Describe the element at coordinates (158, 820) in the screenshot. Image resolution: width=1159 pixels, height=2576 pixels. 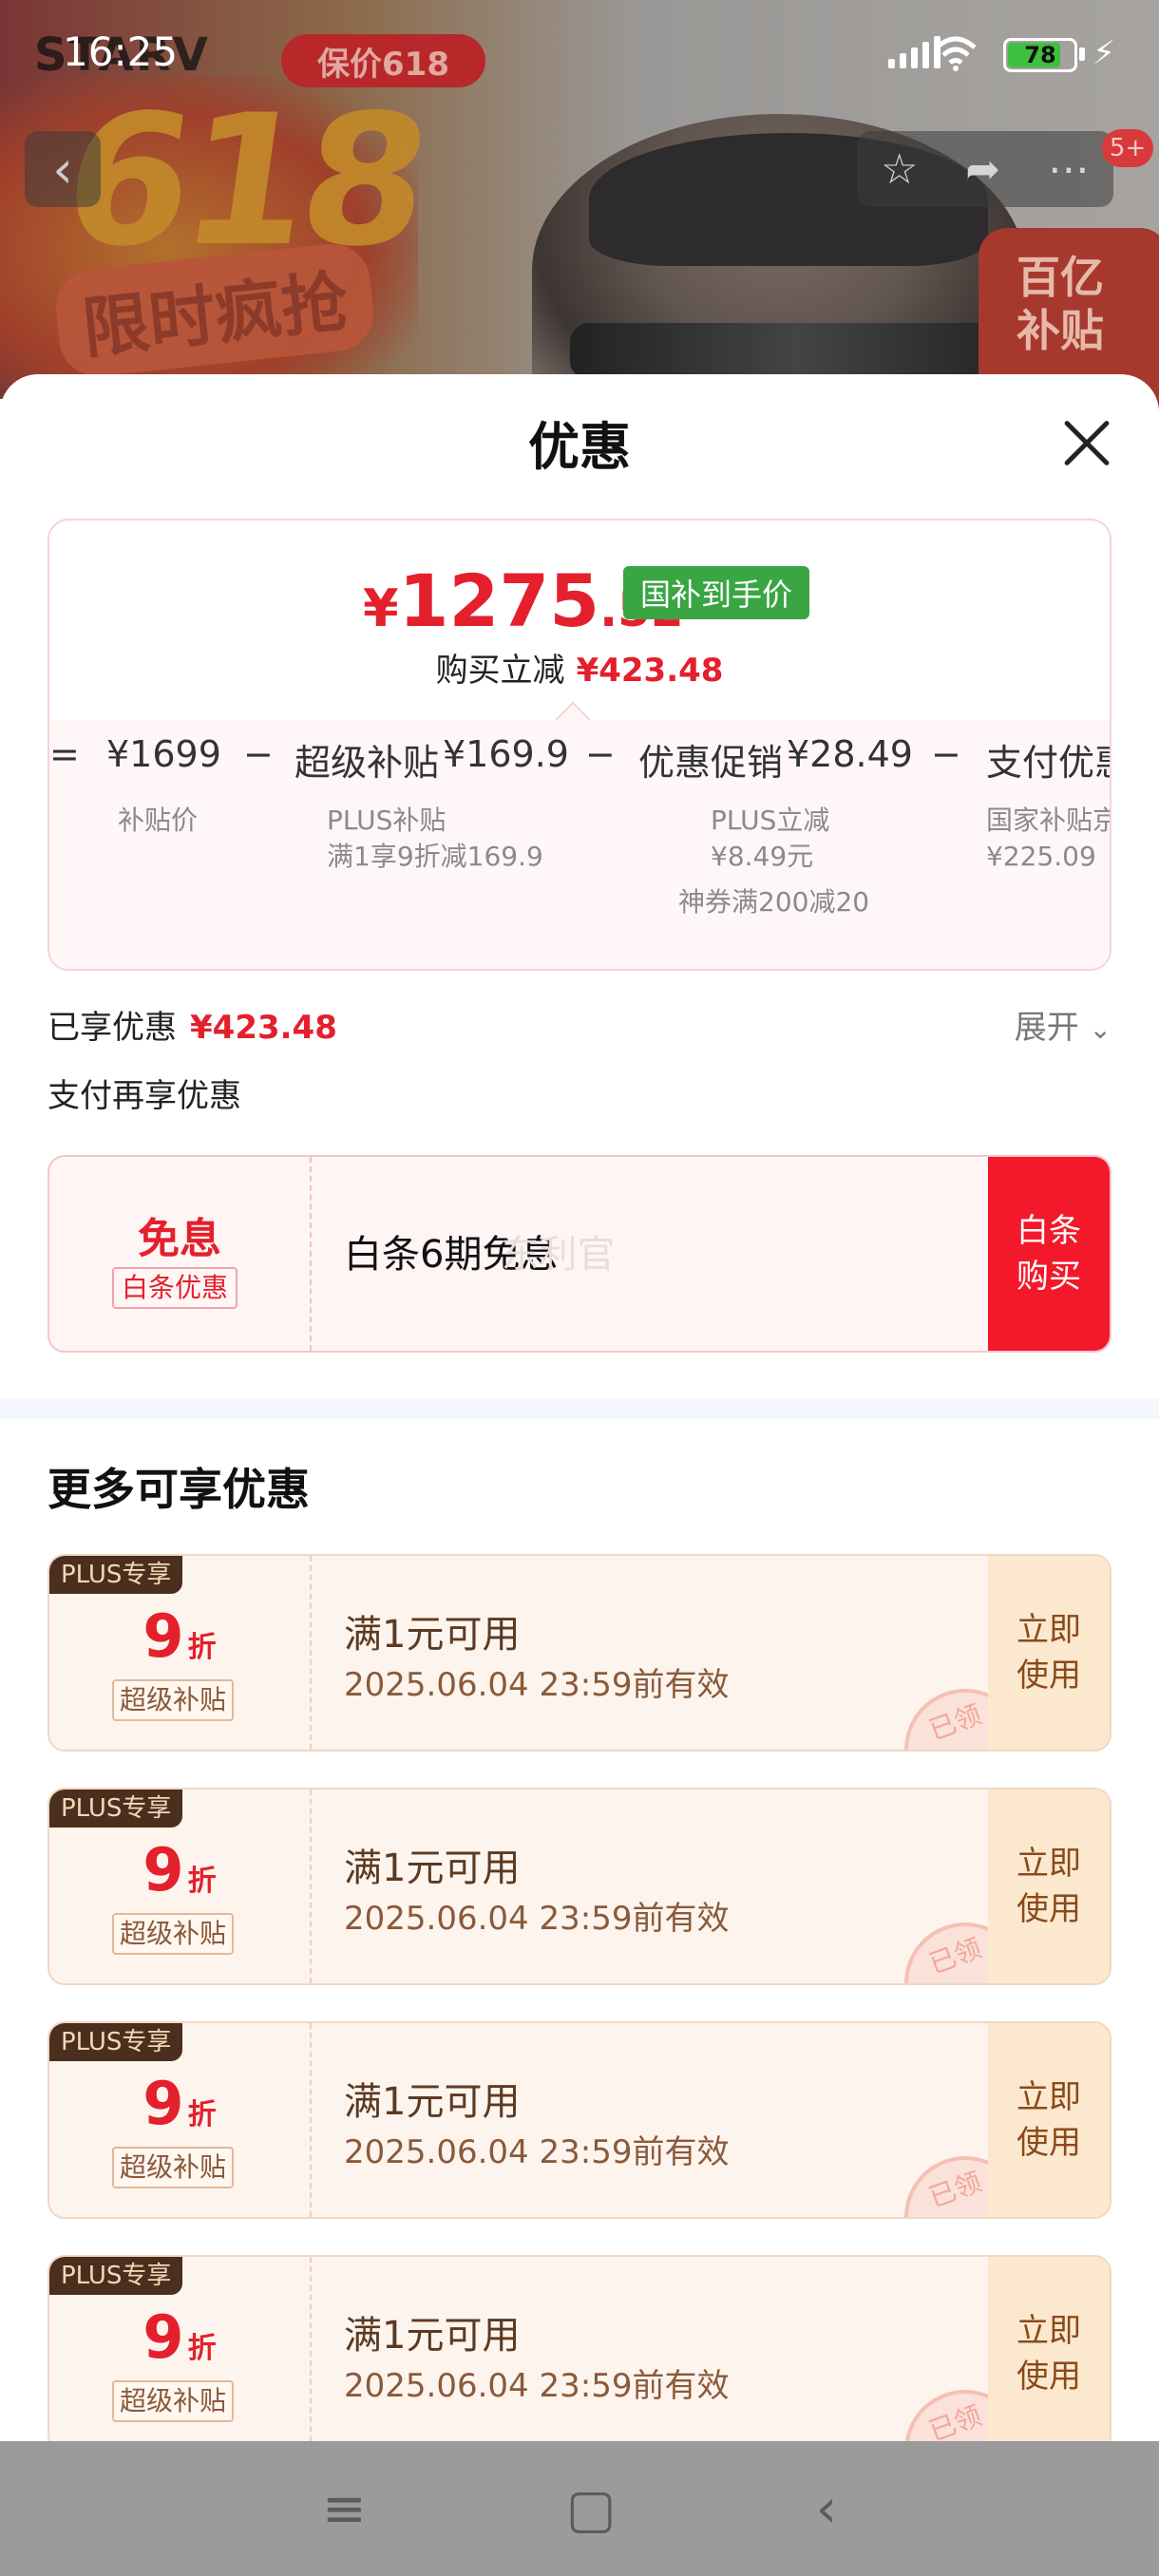
I see `base-price-label: 补贴价` at that location.